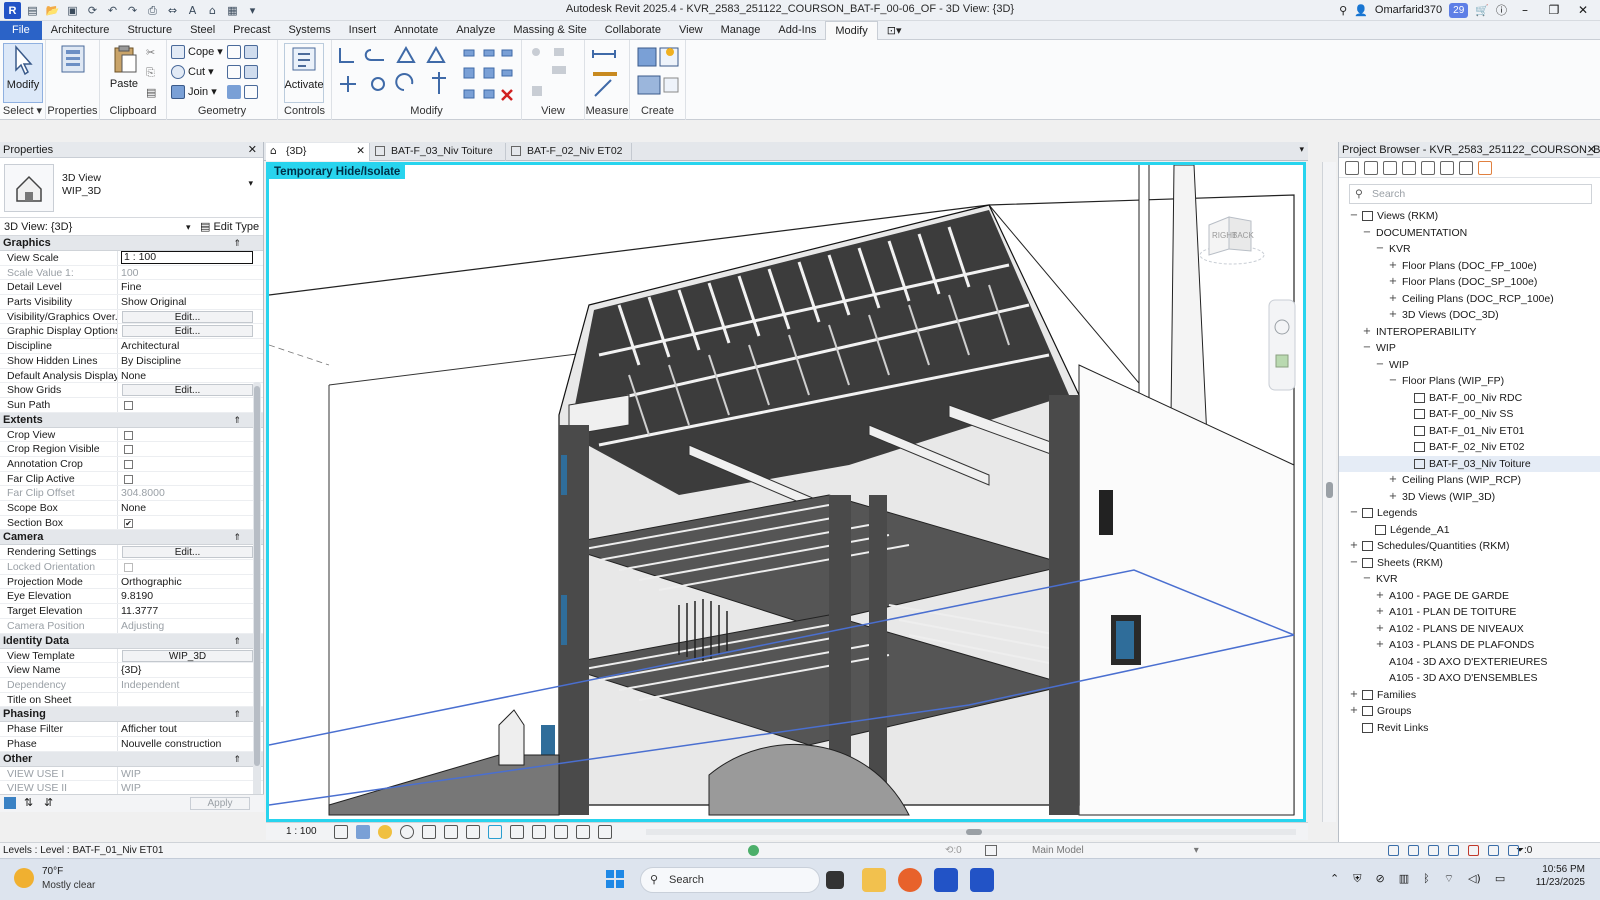  What do you see at coordinates (1469, 447) in the screenshot?
I see `browser-item: BAT-F_02_Niv ET02` at bounding box center [1469, 447].